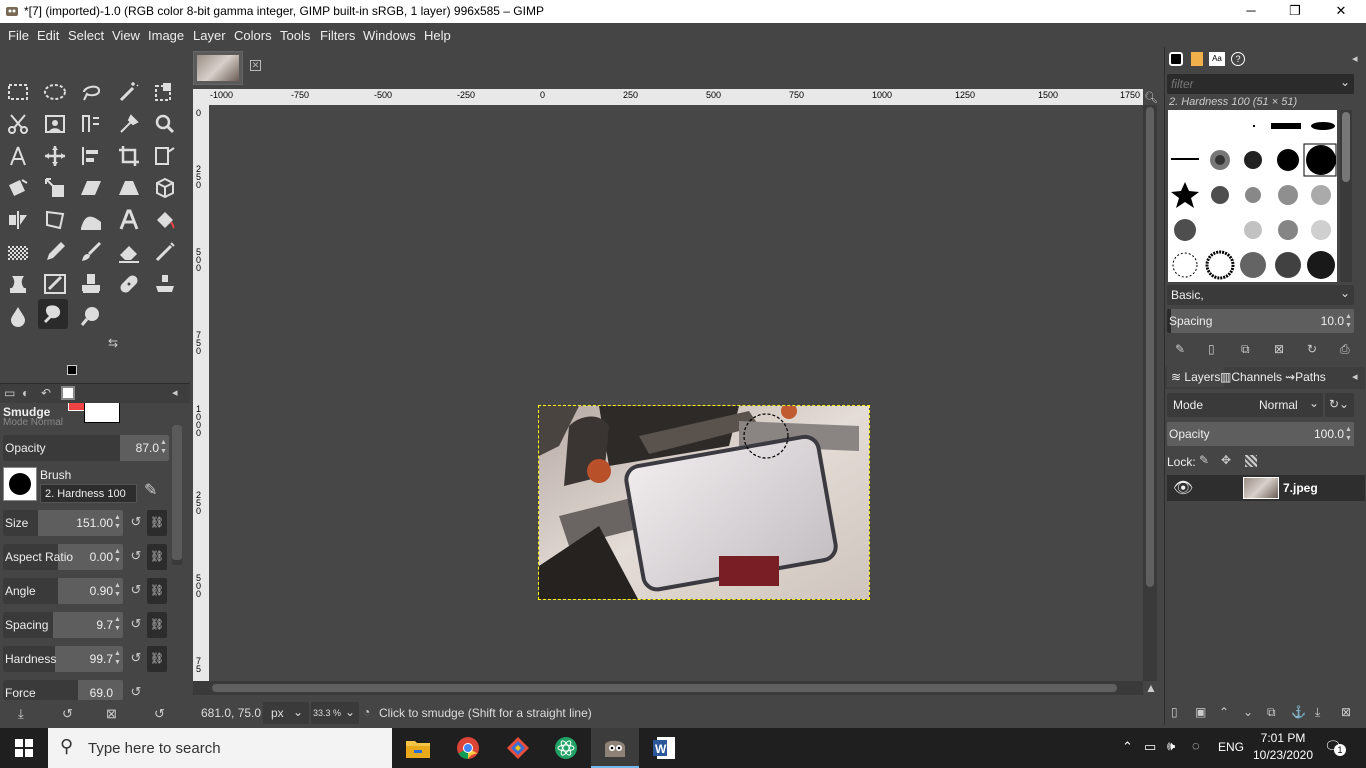 Image resolution: width=1366 pixels, height=768 pixels. I want to click on paintbrush-tool, so click(91, 252).